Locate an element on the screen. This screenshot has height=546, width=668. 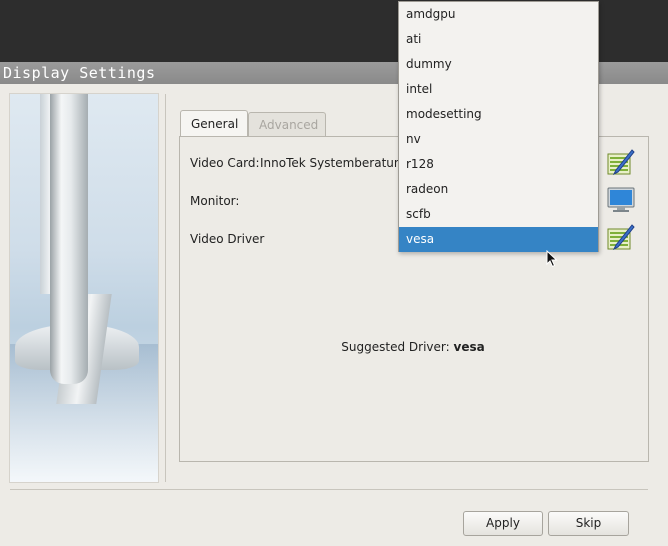
driver-option-selected: vesa is located at coordinates (498, 239).